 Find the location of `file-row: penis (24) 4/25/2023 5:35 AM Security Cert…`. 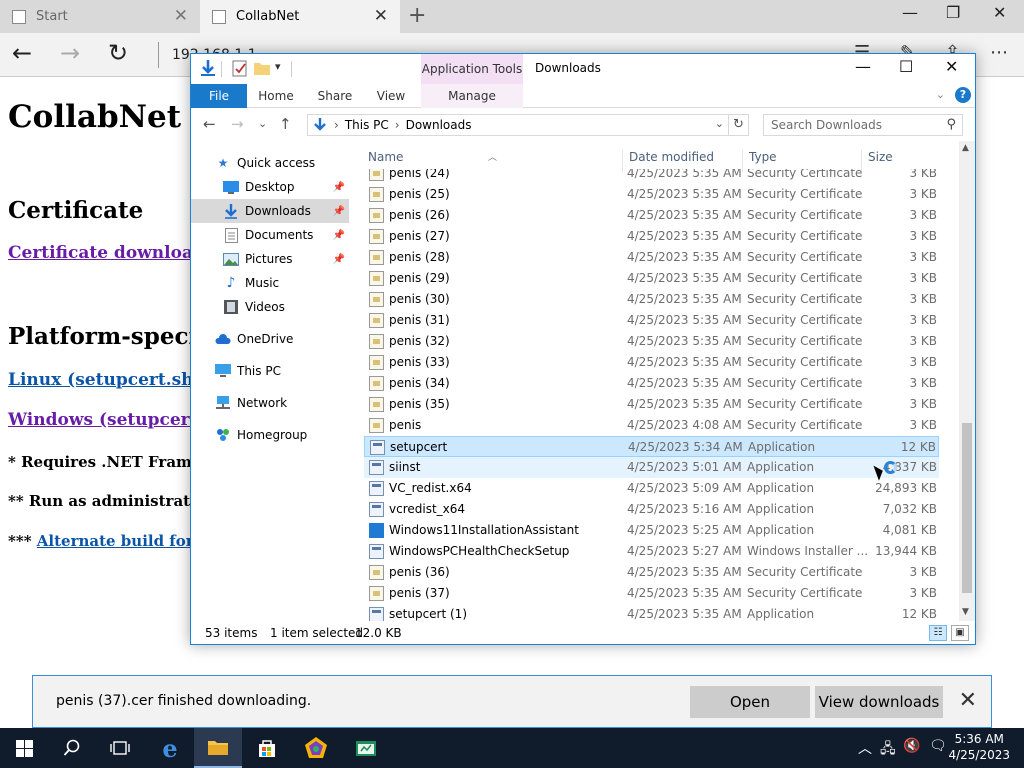

file-row: penis (24) 4/25/2023 5:35 AM Security Cert… is located at coordinates (651, 176).